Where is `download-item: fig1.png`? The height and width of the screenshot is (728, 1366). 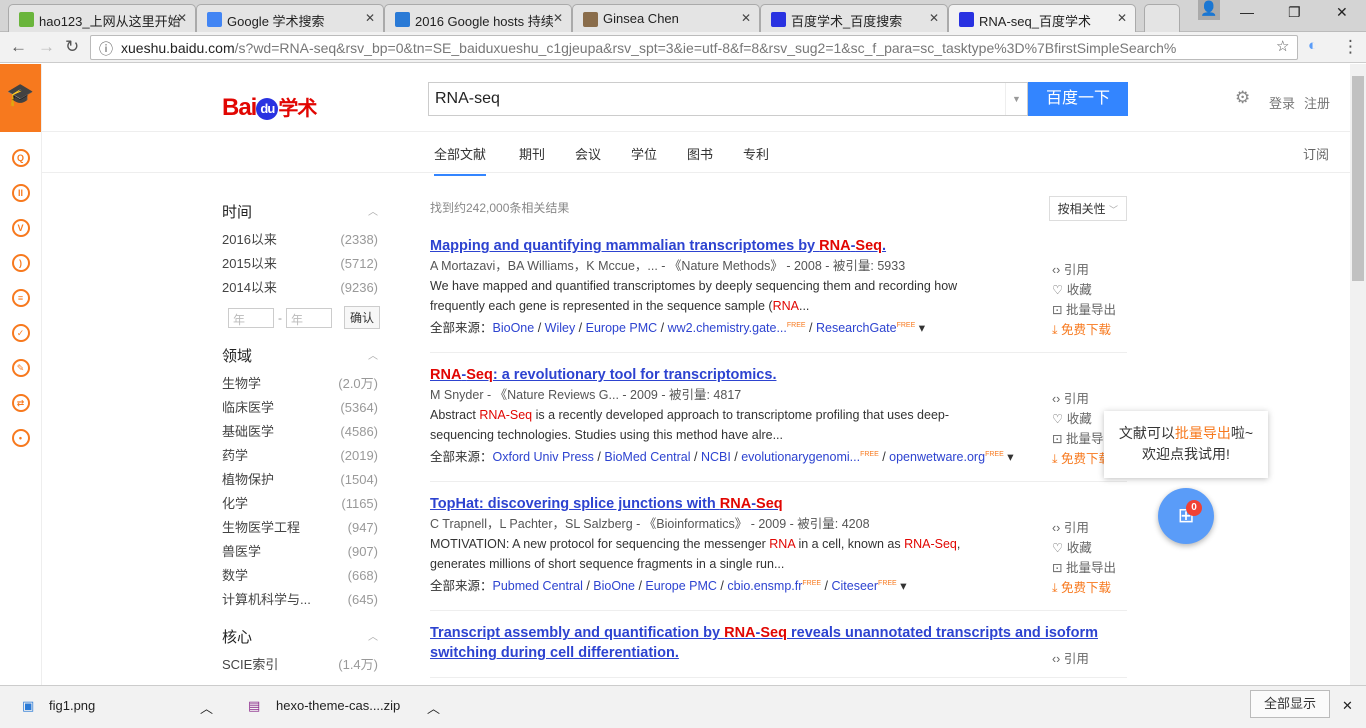
download-item: fig1.png is located at coordinates (72, 705).